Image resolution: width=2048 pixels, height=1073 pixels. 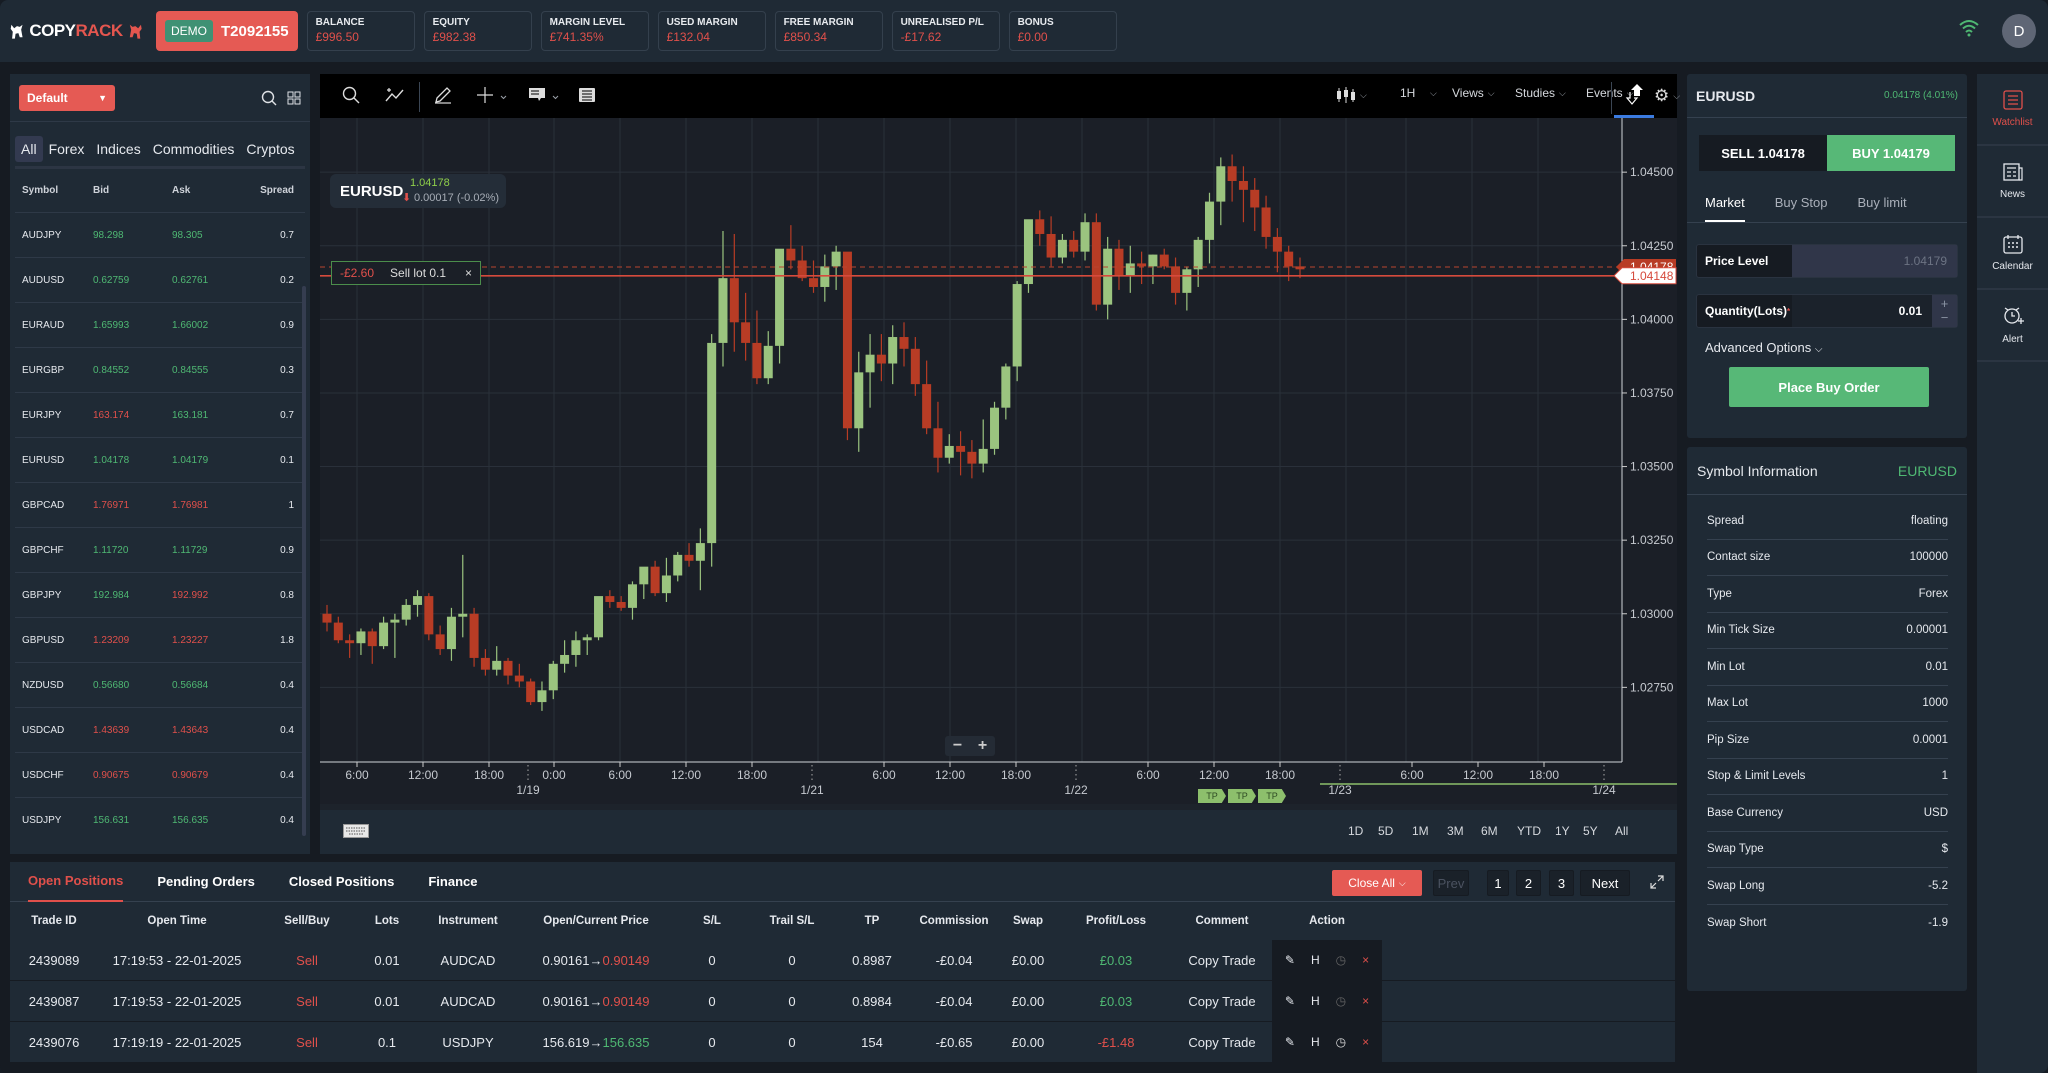 I want to click on zoom-in-button: +, so click(x=982, y=746).